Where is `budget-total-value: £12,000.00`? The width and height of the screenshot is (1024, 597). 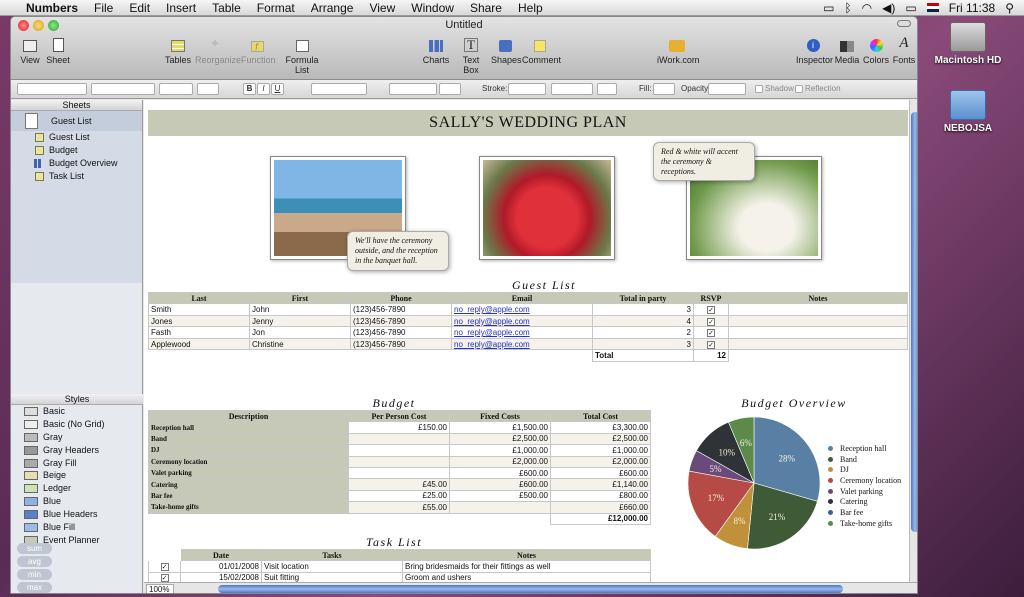
budget-total-value: £12,000.00 is located at coordinates (600, 518).